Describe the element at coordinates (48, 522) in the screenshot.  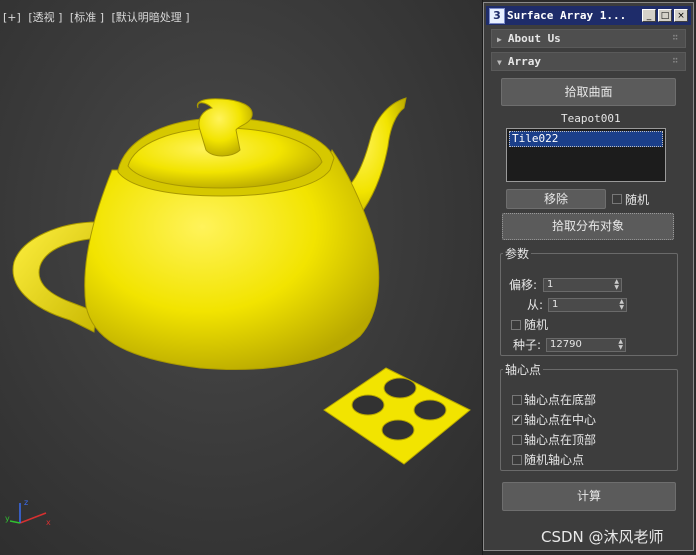
I see `svg-text: x` at that location.